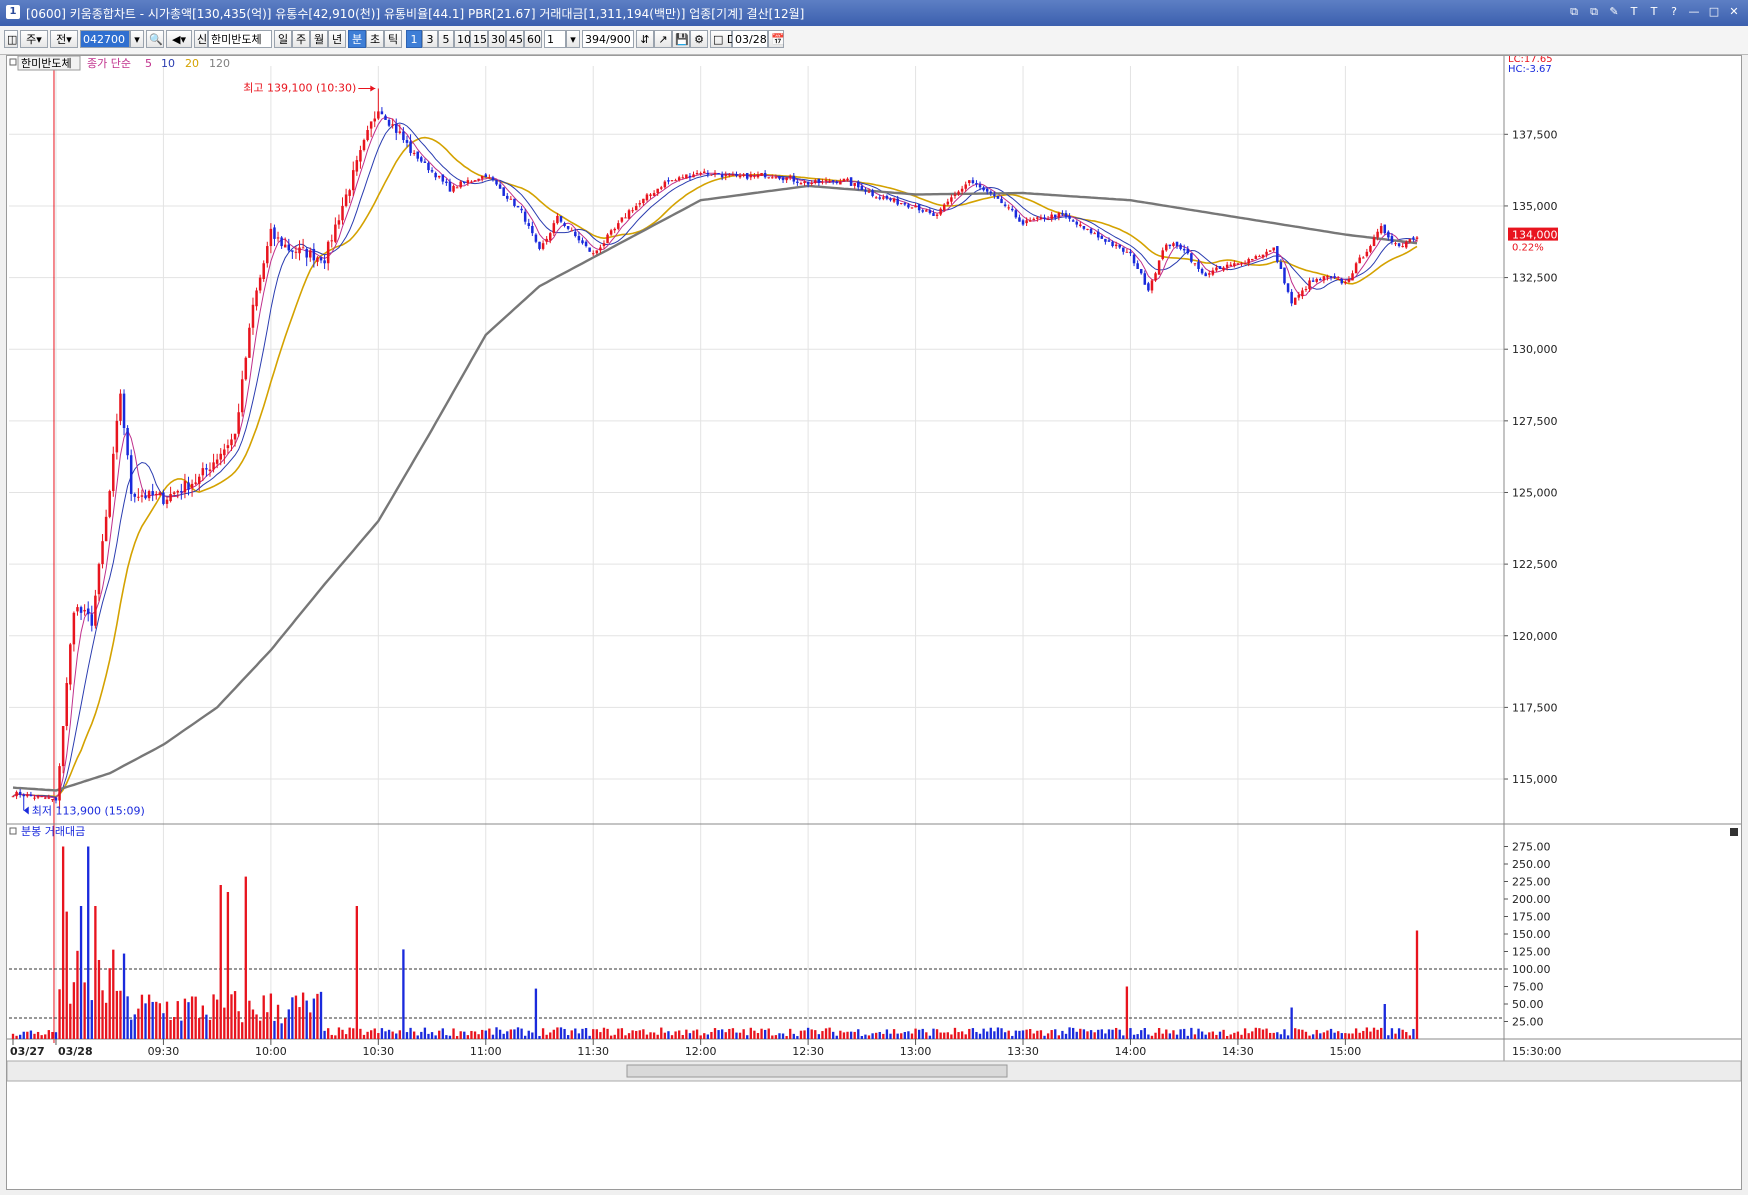  What do you see at coordinates (201, 39) in the screenshot?
I see `new-button: 신` at bounding box center [201, 39].